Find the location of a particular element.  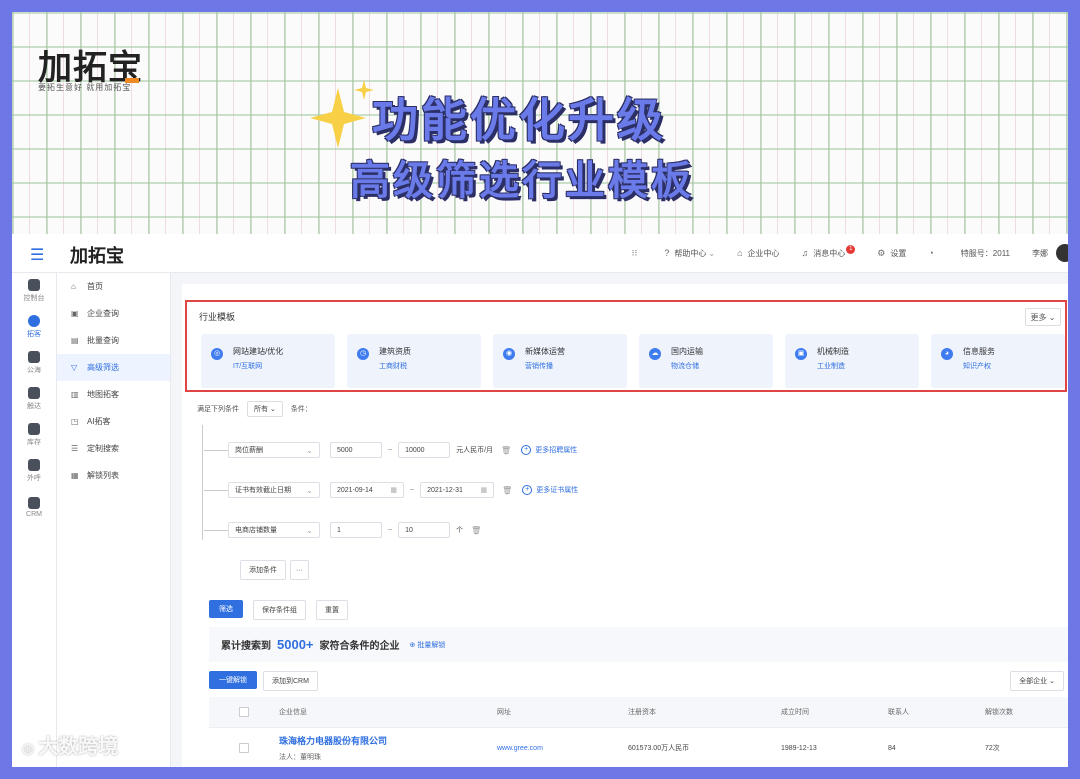

lock-icon: ⊕ is located at coordinates (412, 645).